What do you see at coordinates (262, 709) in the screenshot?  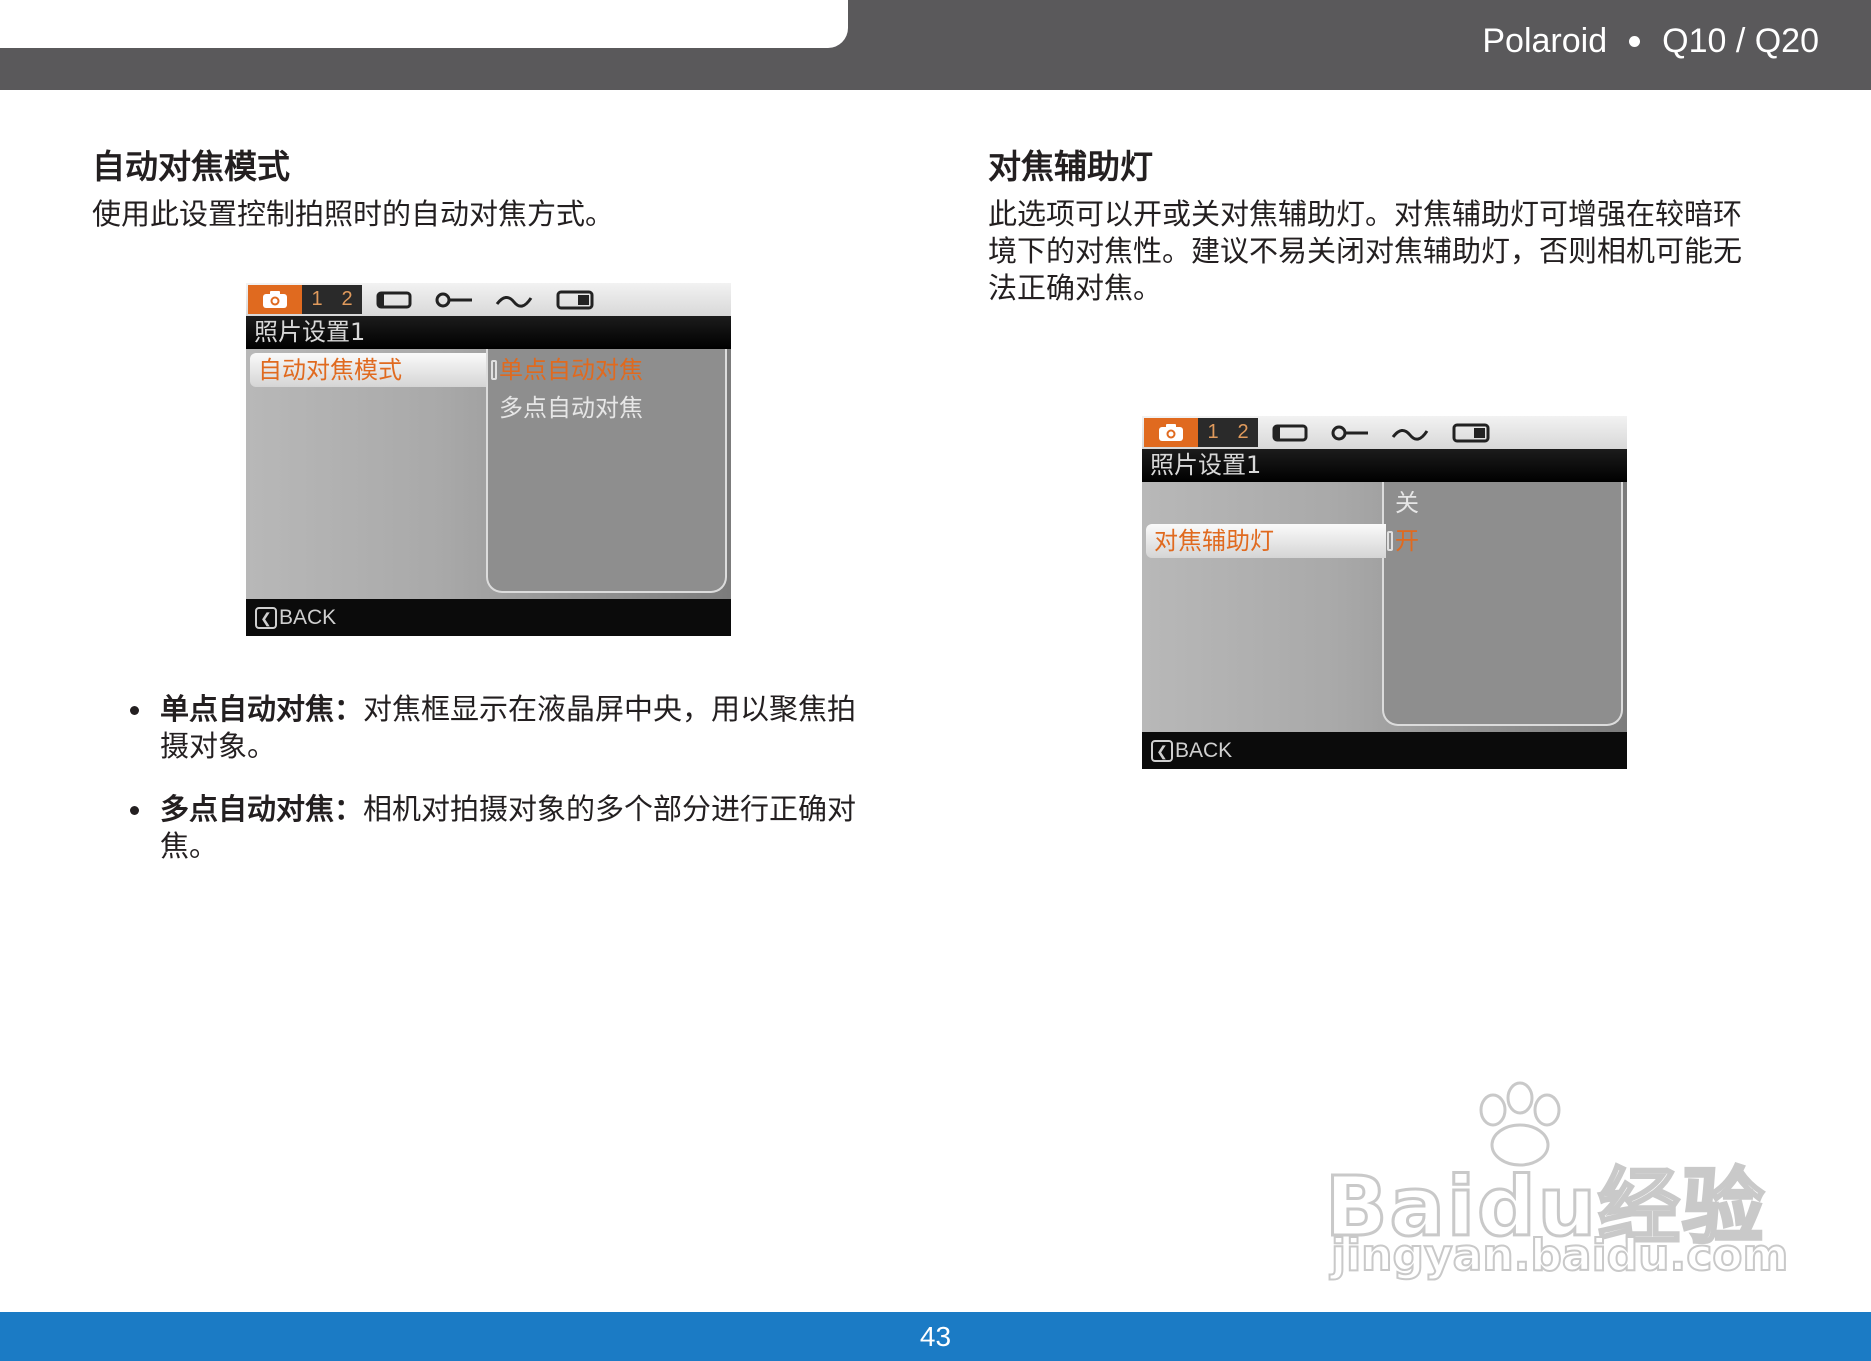 I see `bullet-term: 单点自动对焦：` at bounding box center [262, 709].